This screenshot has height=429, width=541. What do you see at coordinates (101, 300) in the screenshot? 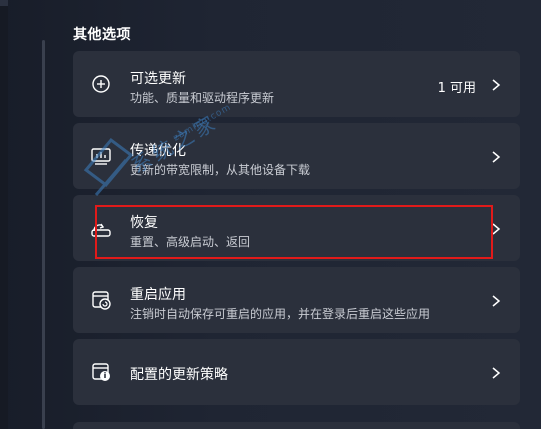
I see `restart-apps-icon` at bounding box center [101, 300].